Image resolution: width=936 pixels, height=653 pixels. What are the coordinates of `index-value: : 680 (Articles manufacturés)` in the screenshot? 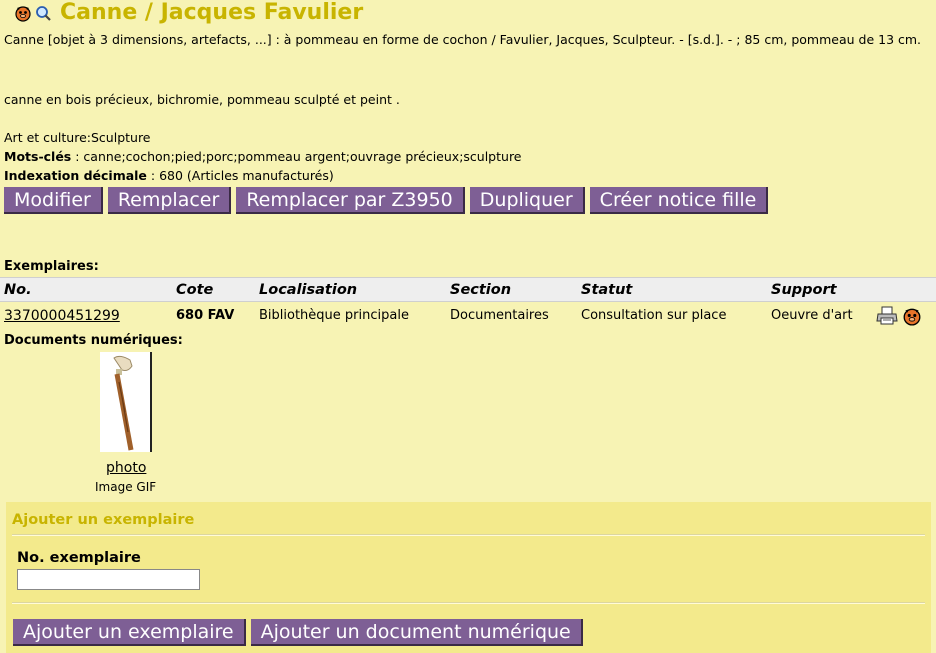 It's located at (240, 175).